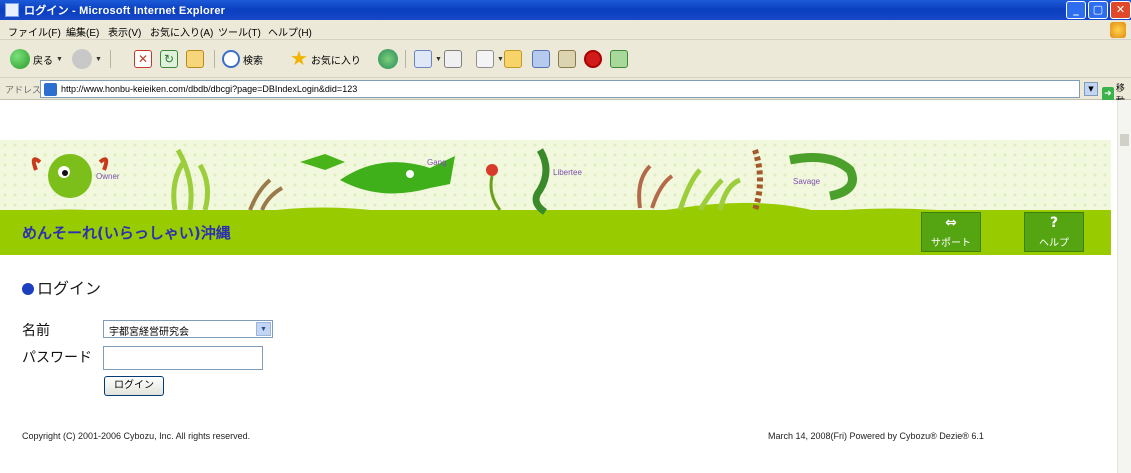  I want to click on name-select: 宇都宮経営研究会 ▼, so click(188, 329).